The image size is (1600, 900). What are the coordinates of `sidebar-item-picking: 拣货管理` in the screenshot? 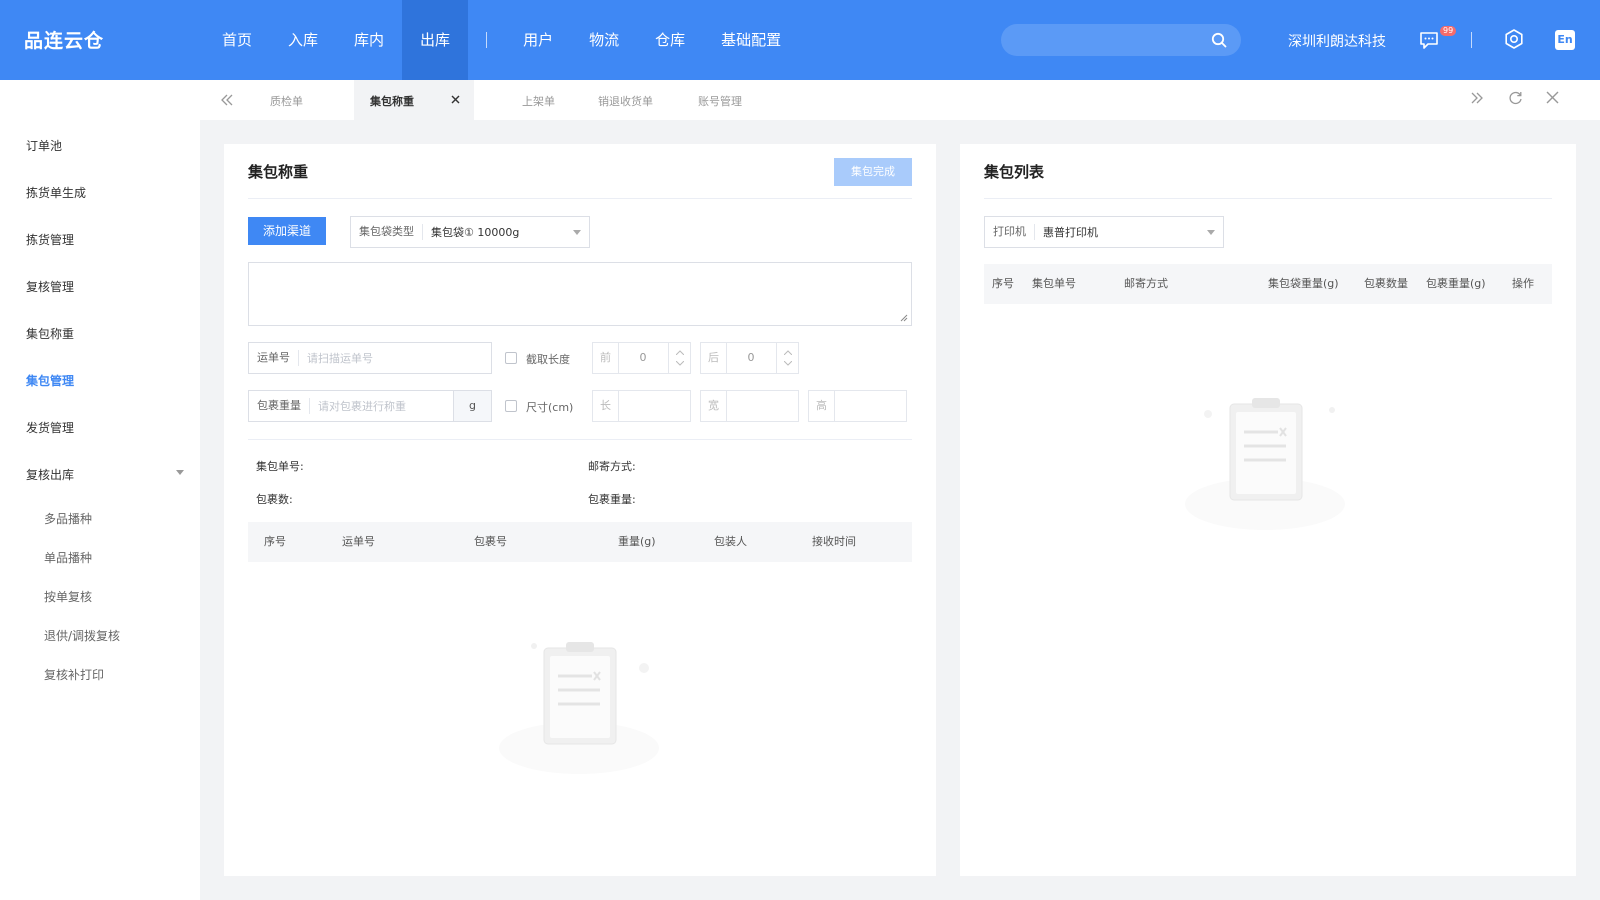 It's located at (50, 239).